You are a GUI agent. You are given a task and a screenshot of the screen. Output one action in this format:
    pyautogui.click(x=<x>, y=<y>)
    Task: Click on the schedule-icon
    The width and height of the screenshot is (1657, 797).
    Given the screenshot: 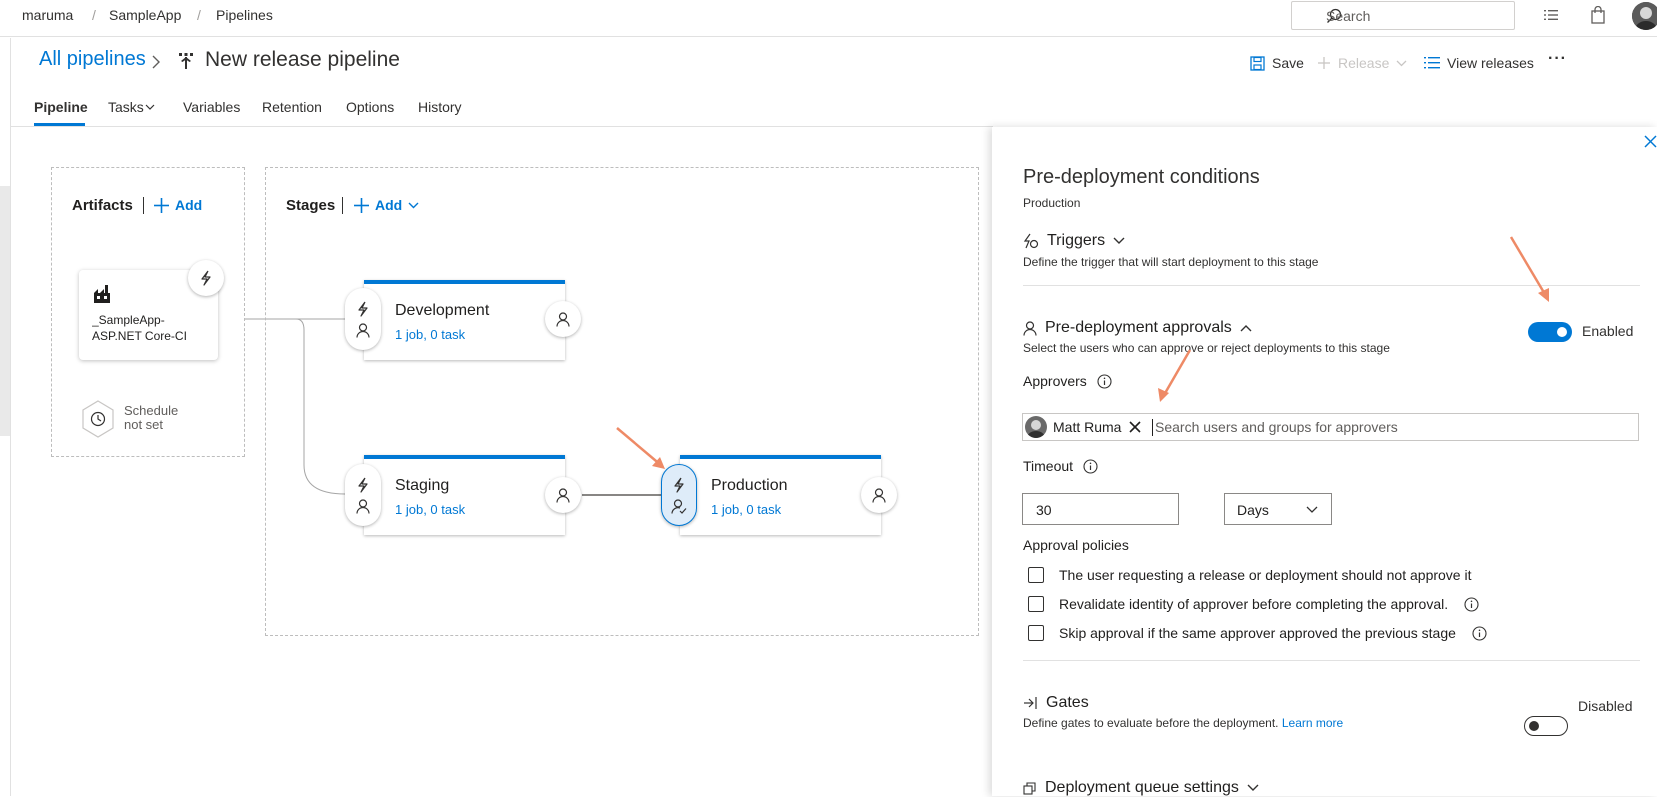 What is the action you would take?
    pyautogui.click(x=98, y=419)
    